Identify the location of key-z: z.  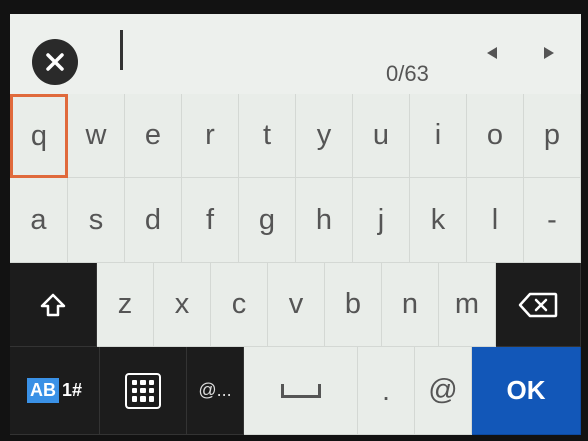
(125, 305).